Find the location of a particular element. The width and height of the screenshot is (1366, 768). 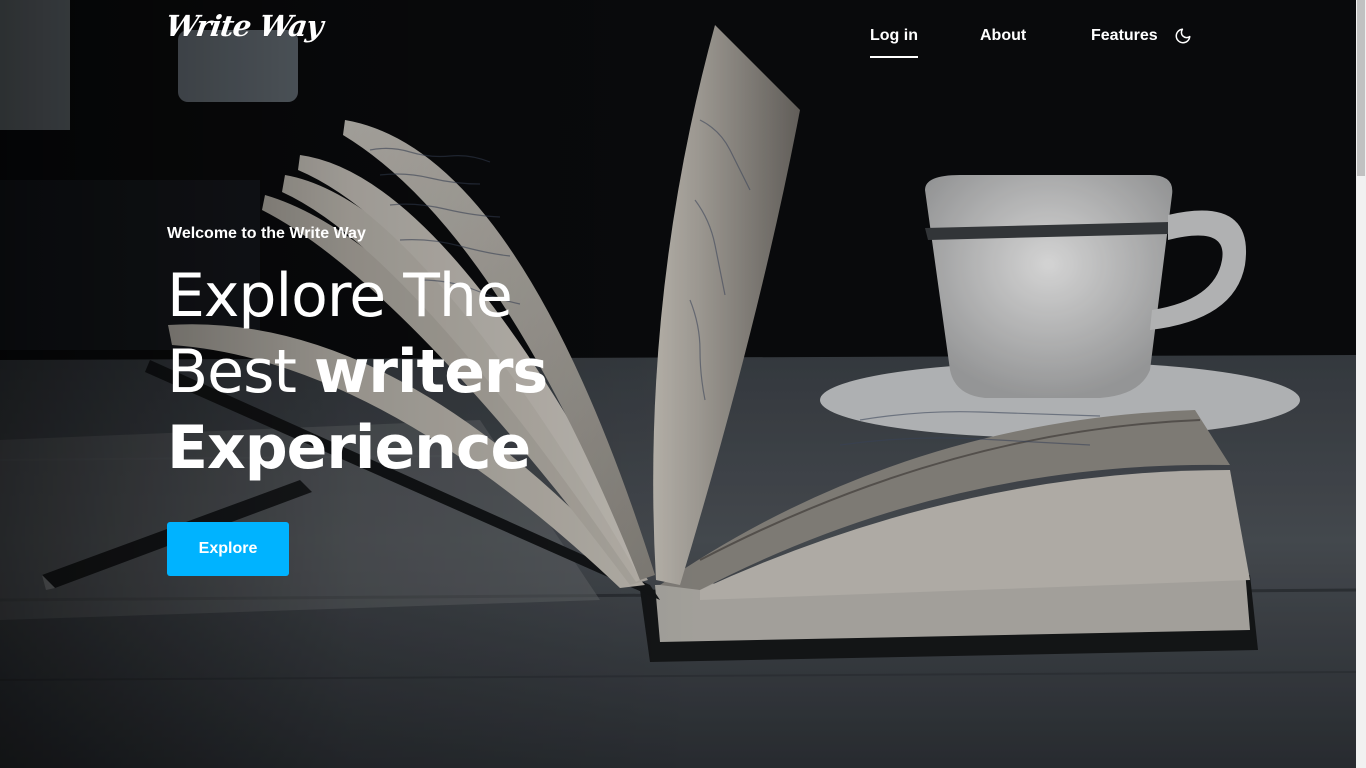

hero-headline: Explore The Best writers Experience is located at coordinates (387, 372).